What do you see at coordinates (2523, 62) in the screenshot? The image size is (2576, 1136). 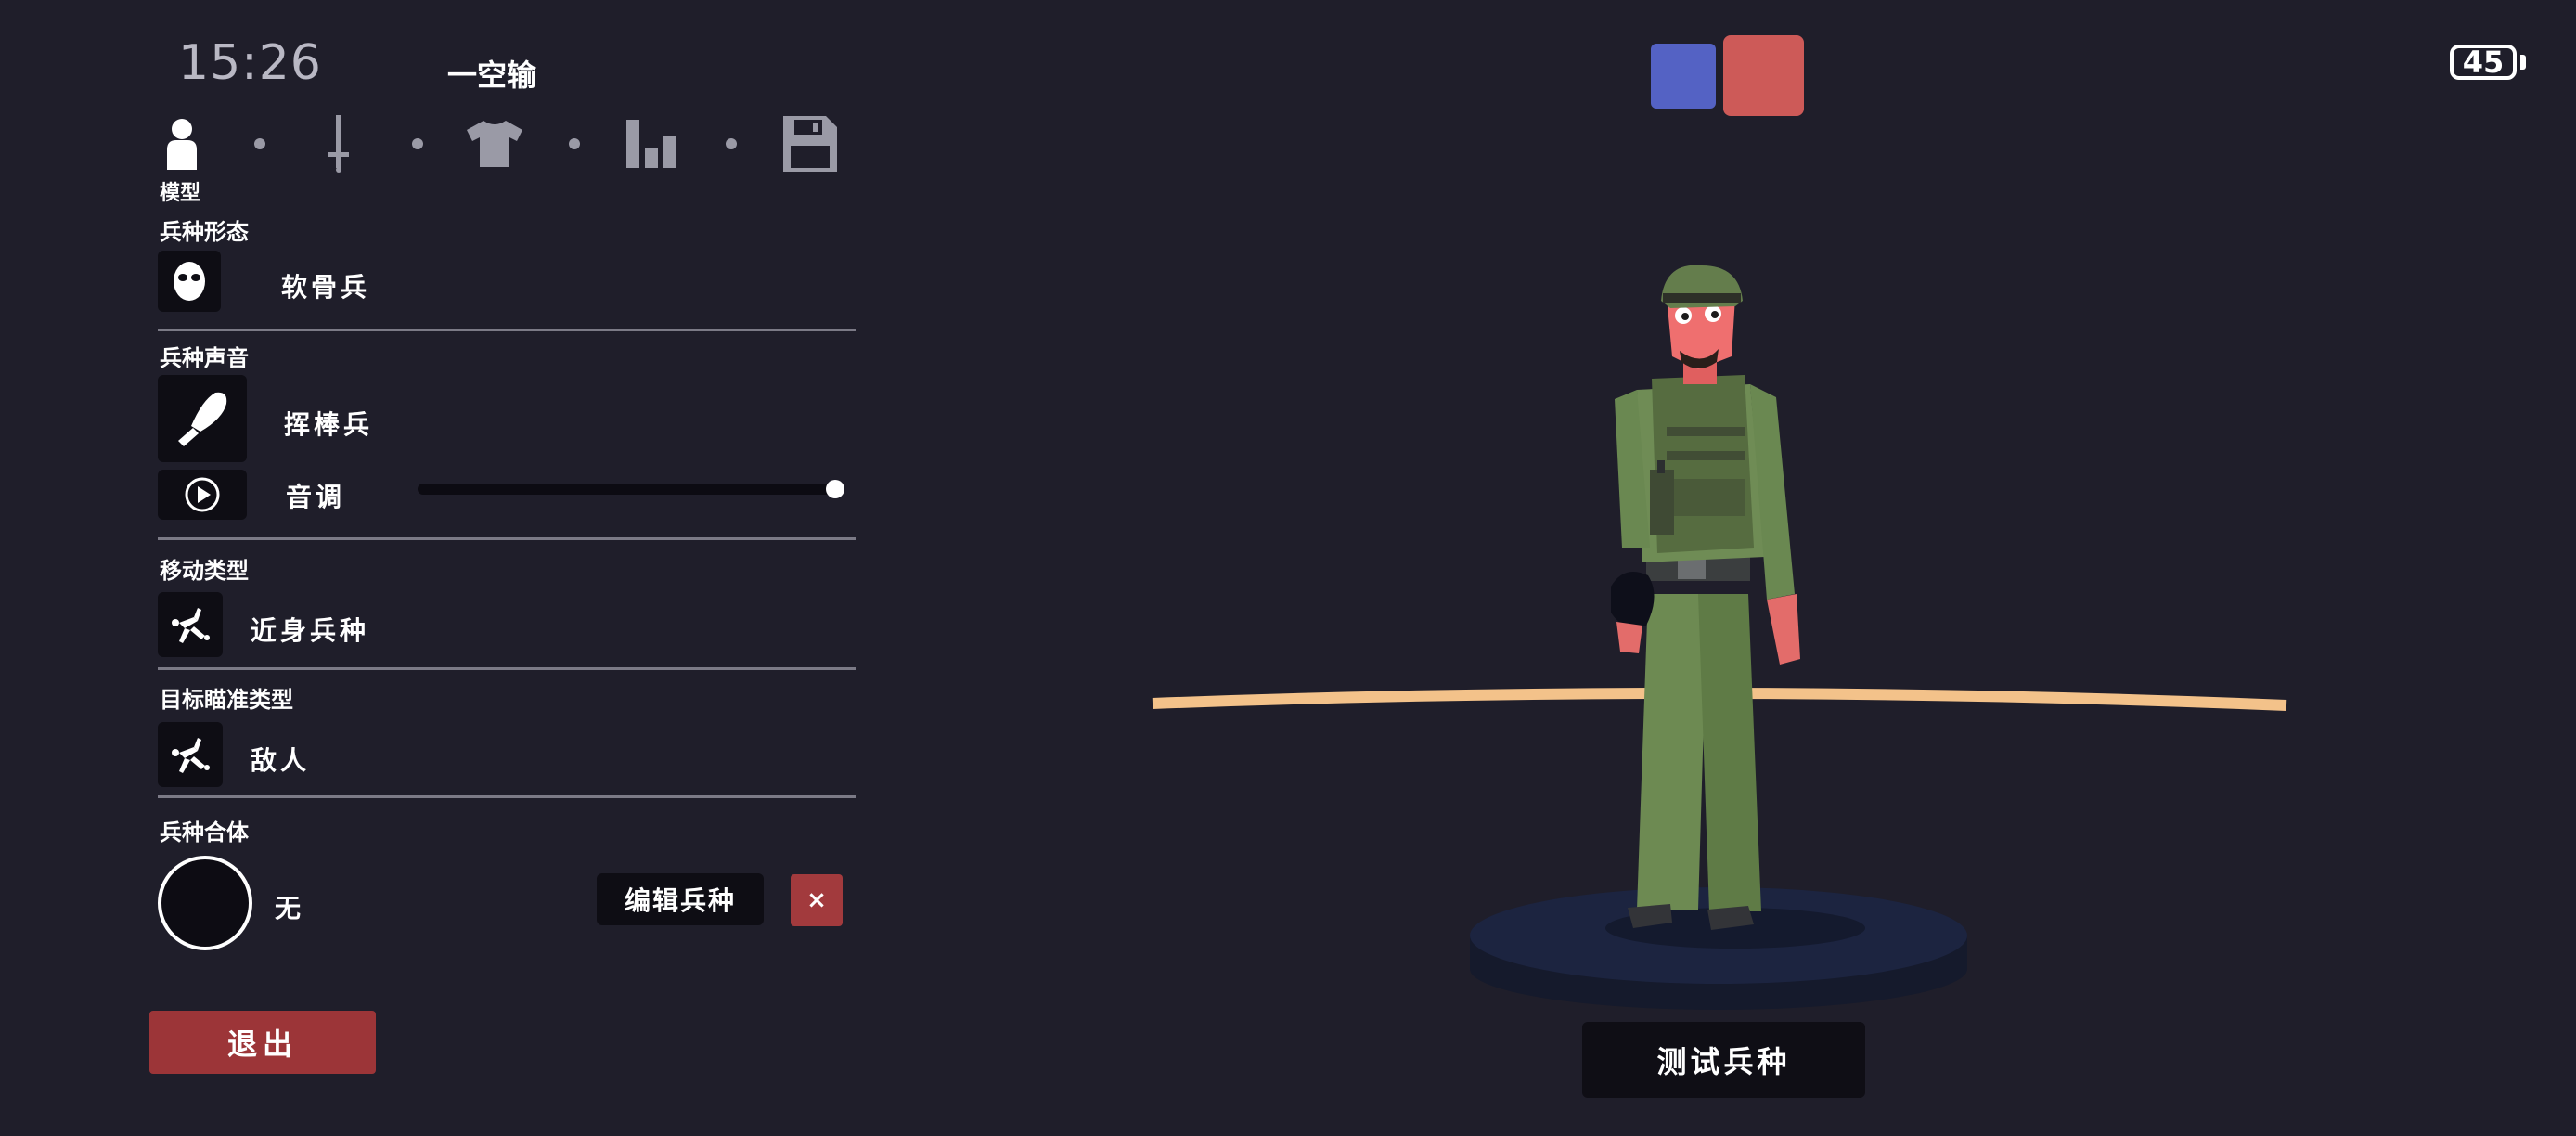 I see `battery-tip` at bounding box center [2523, 62].